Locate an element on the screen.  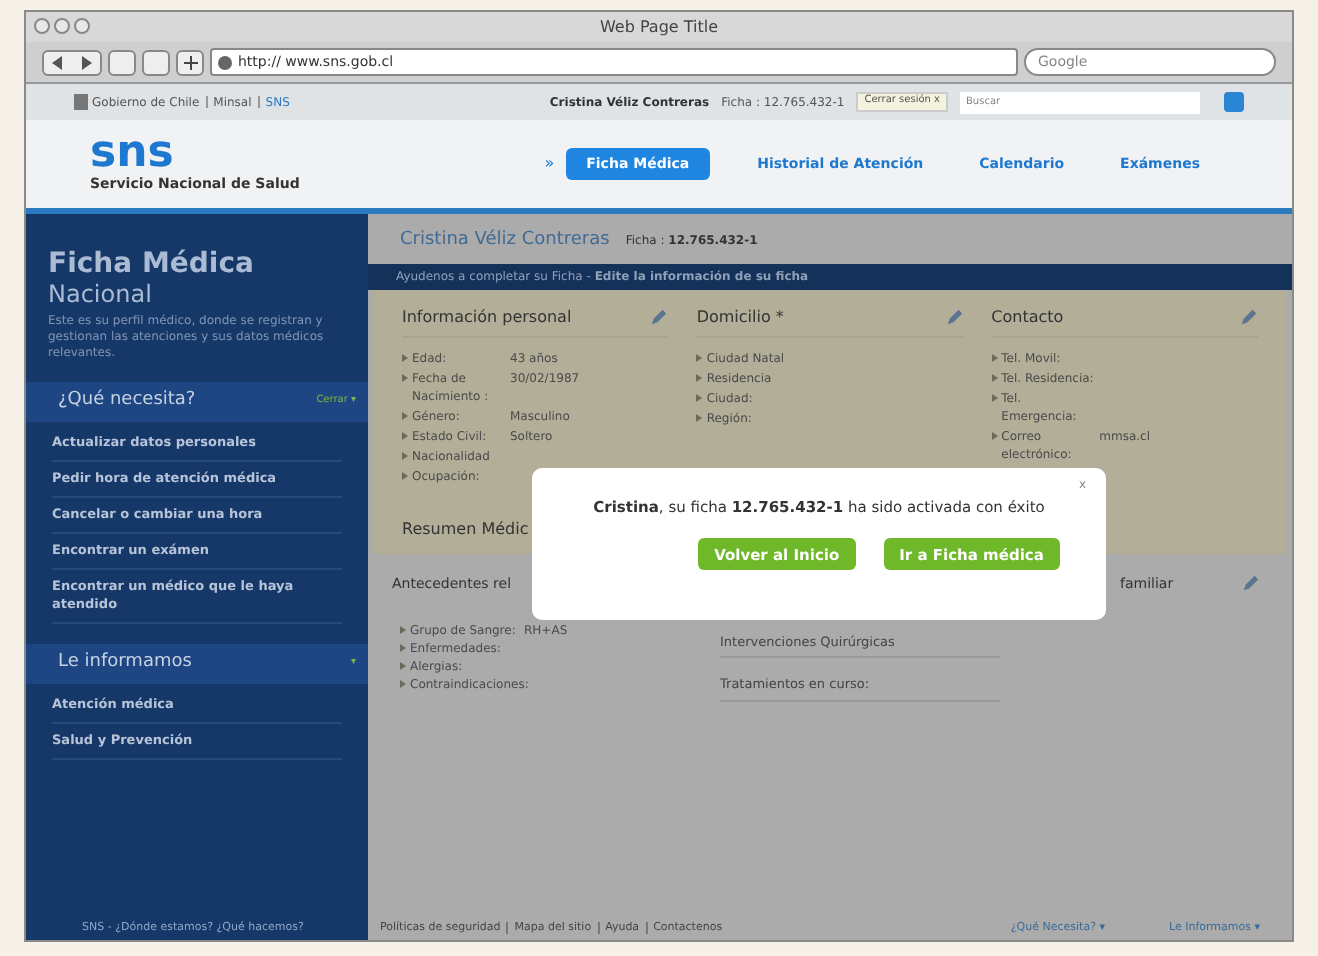
sns-logo: sns is located at coordinates (195, 153).